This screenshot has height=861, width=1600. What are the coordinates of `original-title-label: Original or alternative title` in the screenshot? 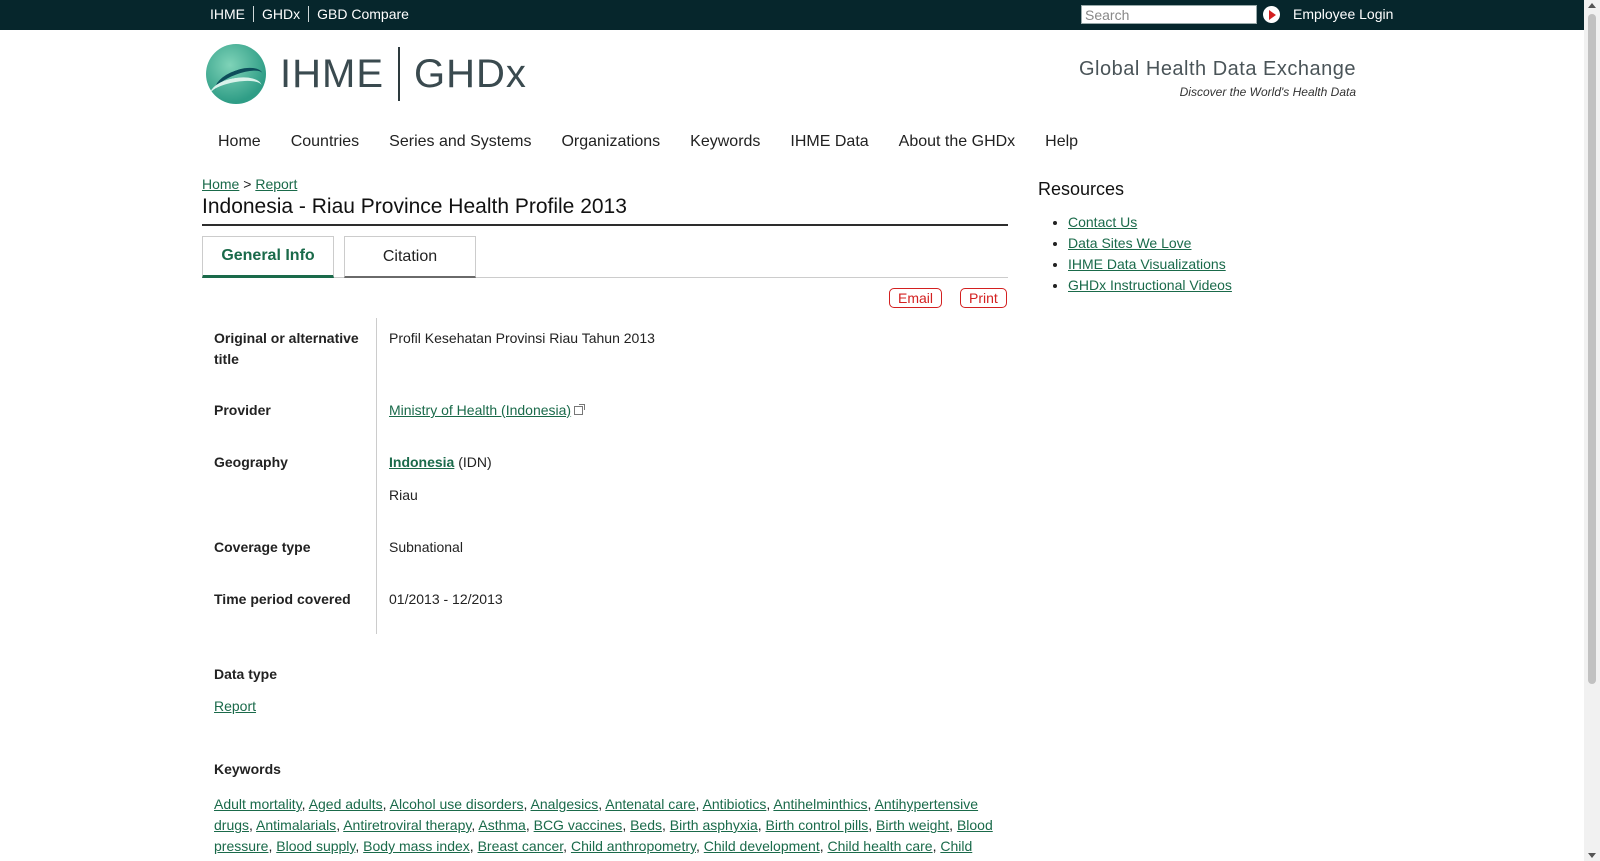 It's located at (286, 348).